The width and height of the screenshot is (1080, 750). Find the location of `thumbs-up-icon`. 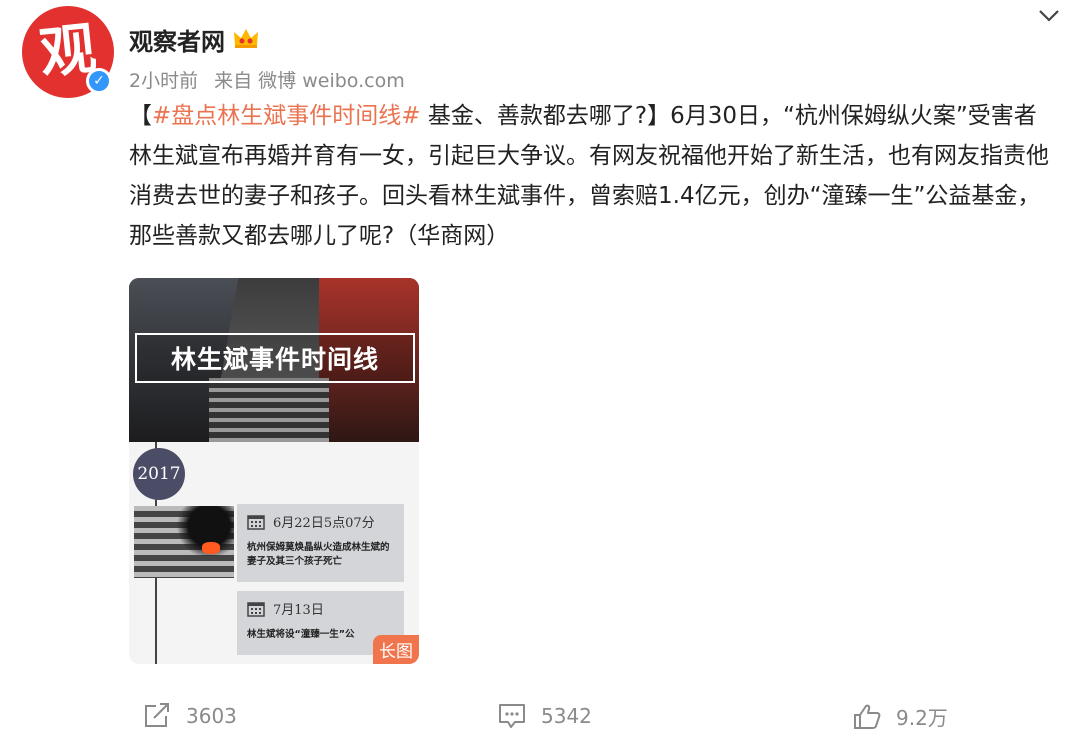

thumbs-up-icon is located at coordinates (867, 716).